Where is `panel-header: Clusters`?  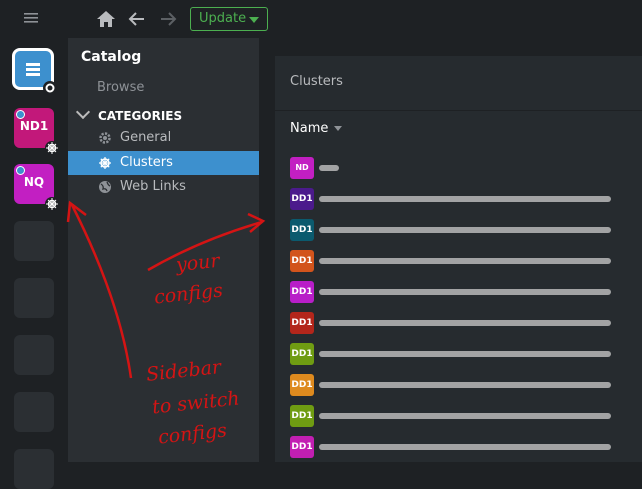
panel-header: Clusters is located at coordinates (458, 83).